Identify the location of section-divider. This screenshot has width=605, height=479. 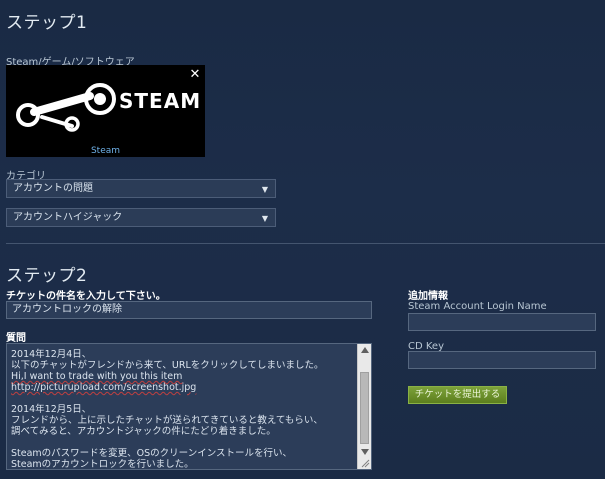
(305, 243).